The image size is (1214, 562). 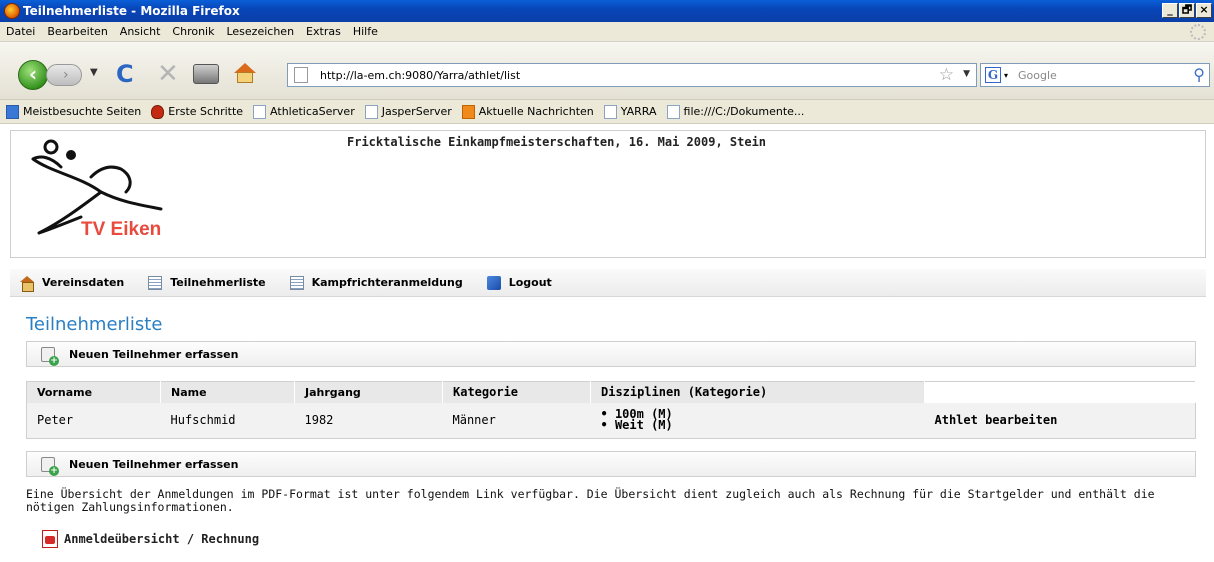 What do you see at coordinates (82, 111) in the screenshot?
I see `bookmark-label: Meistbesuchte Seiten` at bounding box center [82, 111].